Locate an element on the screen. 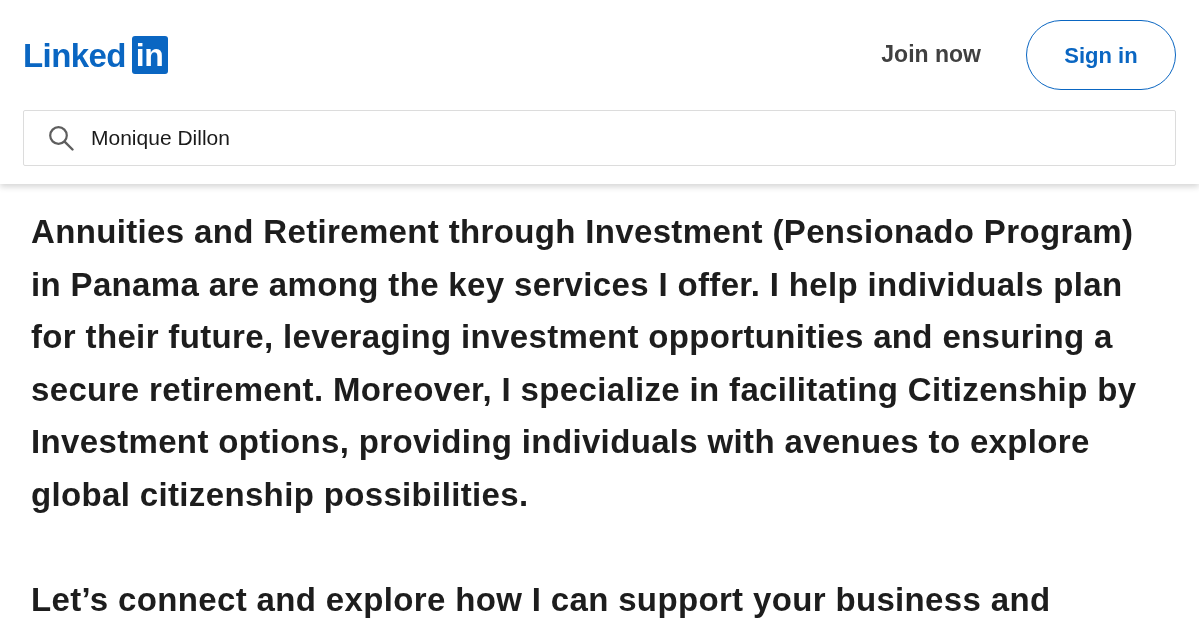 This screenshot has width=1199, height=633. sign-in-button: Sign in is located at coordinates (1101, 55).